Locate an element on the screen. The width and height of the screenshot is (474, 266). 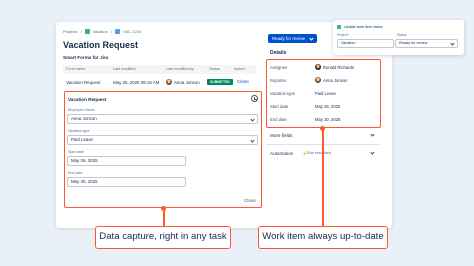
row-modified-by: Anna Jonson is located at coordinates (187, 82).